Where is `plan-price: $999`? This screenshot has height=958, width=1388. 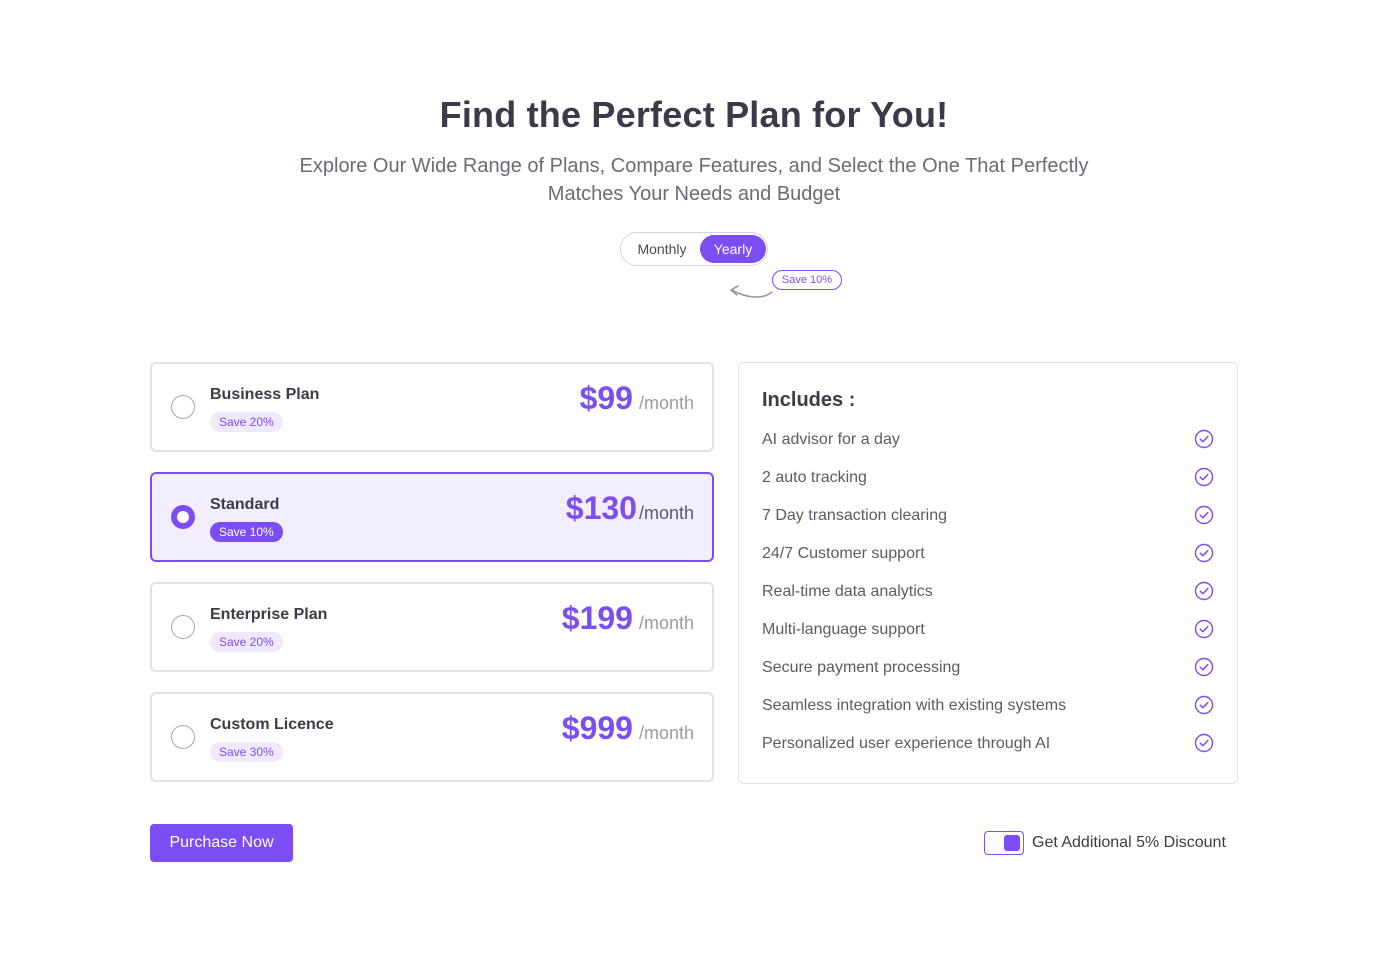
plan-price: $999 is located at coordinates (597, 728).